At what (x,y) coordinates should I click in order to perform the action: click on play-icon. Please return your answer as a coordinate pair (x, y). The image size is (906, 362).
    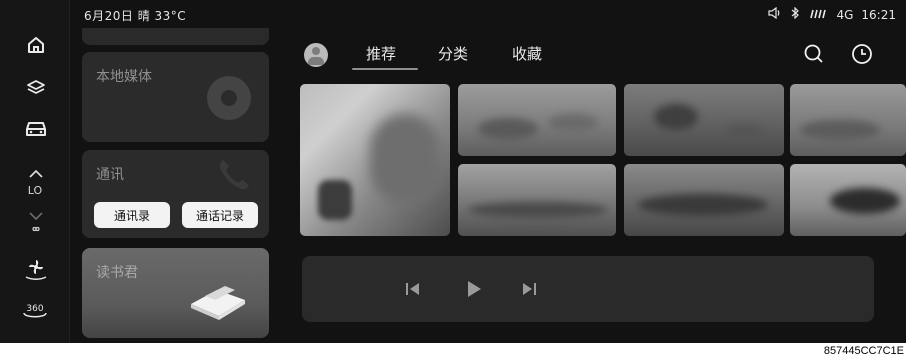
    Looking at the image, I should click on (473, 289).